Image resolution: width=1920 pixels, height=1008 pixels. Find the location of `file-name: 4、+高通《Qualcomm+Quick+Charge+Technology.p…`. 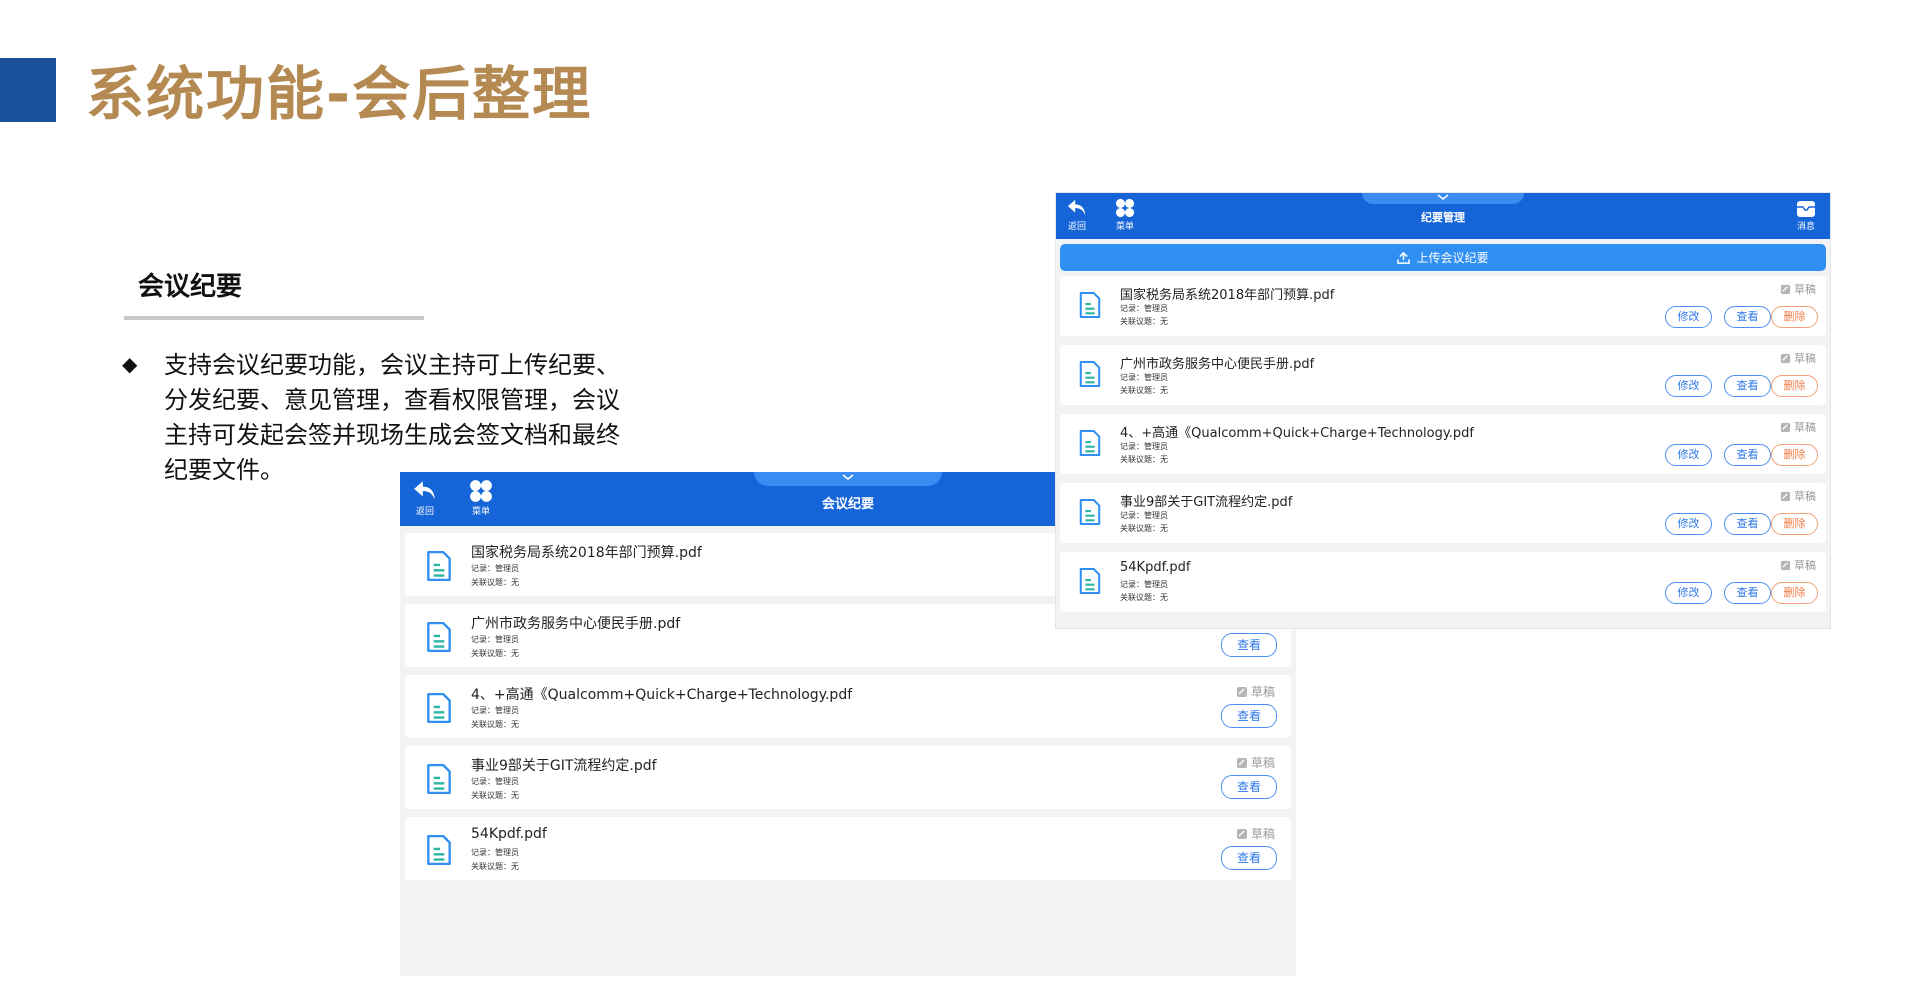

file-name: 4、+高通《Qualcomm+Quick+Charge+Technology.p… is located at coordinates (1297, 433).